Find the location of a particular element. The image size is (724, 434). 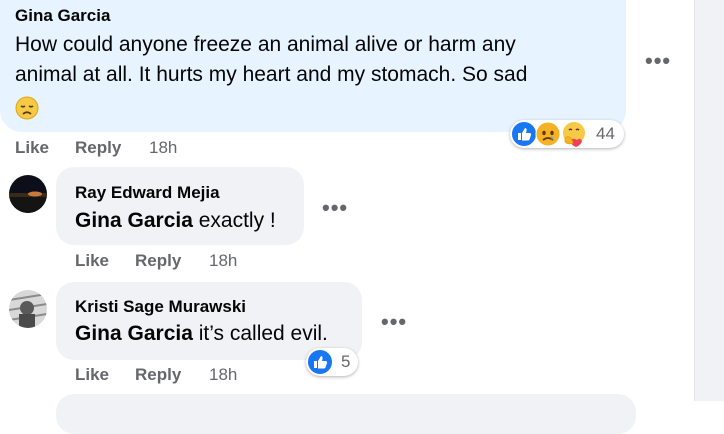

main-comment-more-options-icon: ••• is located at coordinates (658, 61).